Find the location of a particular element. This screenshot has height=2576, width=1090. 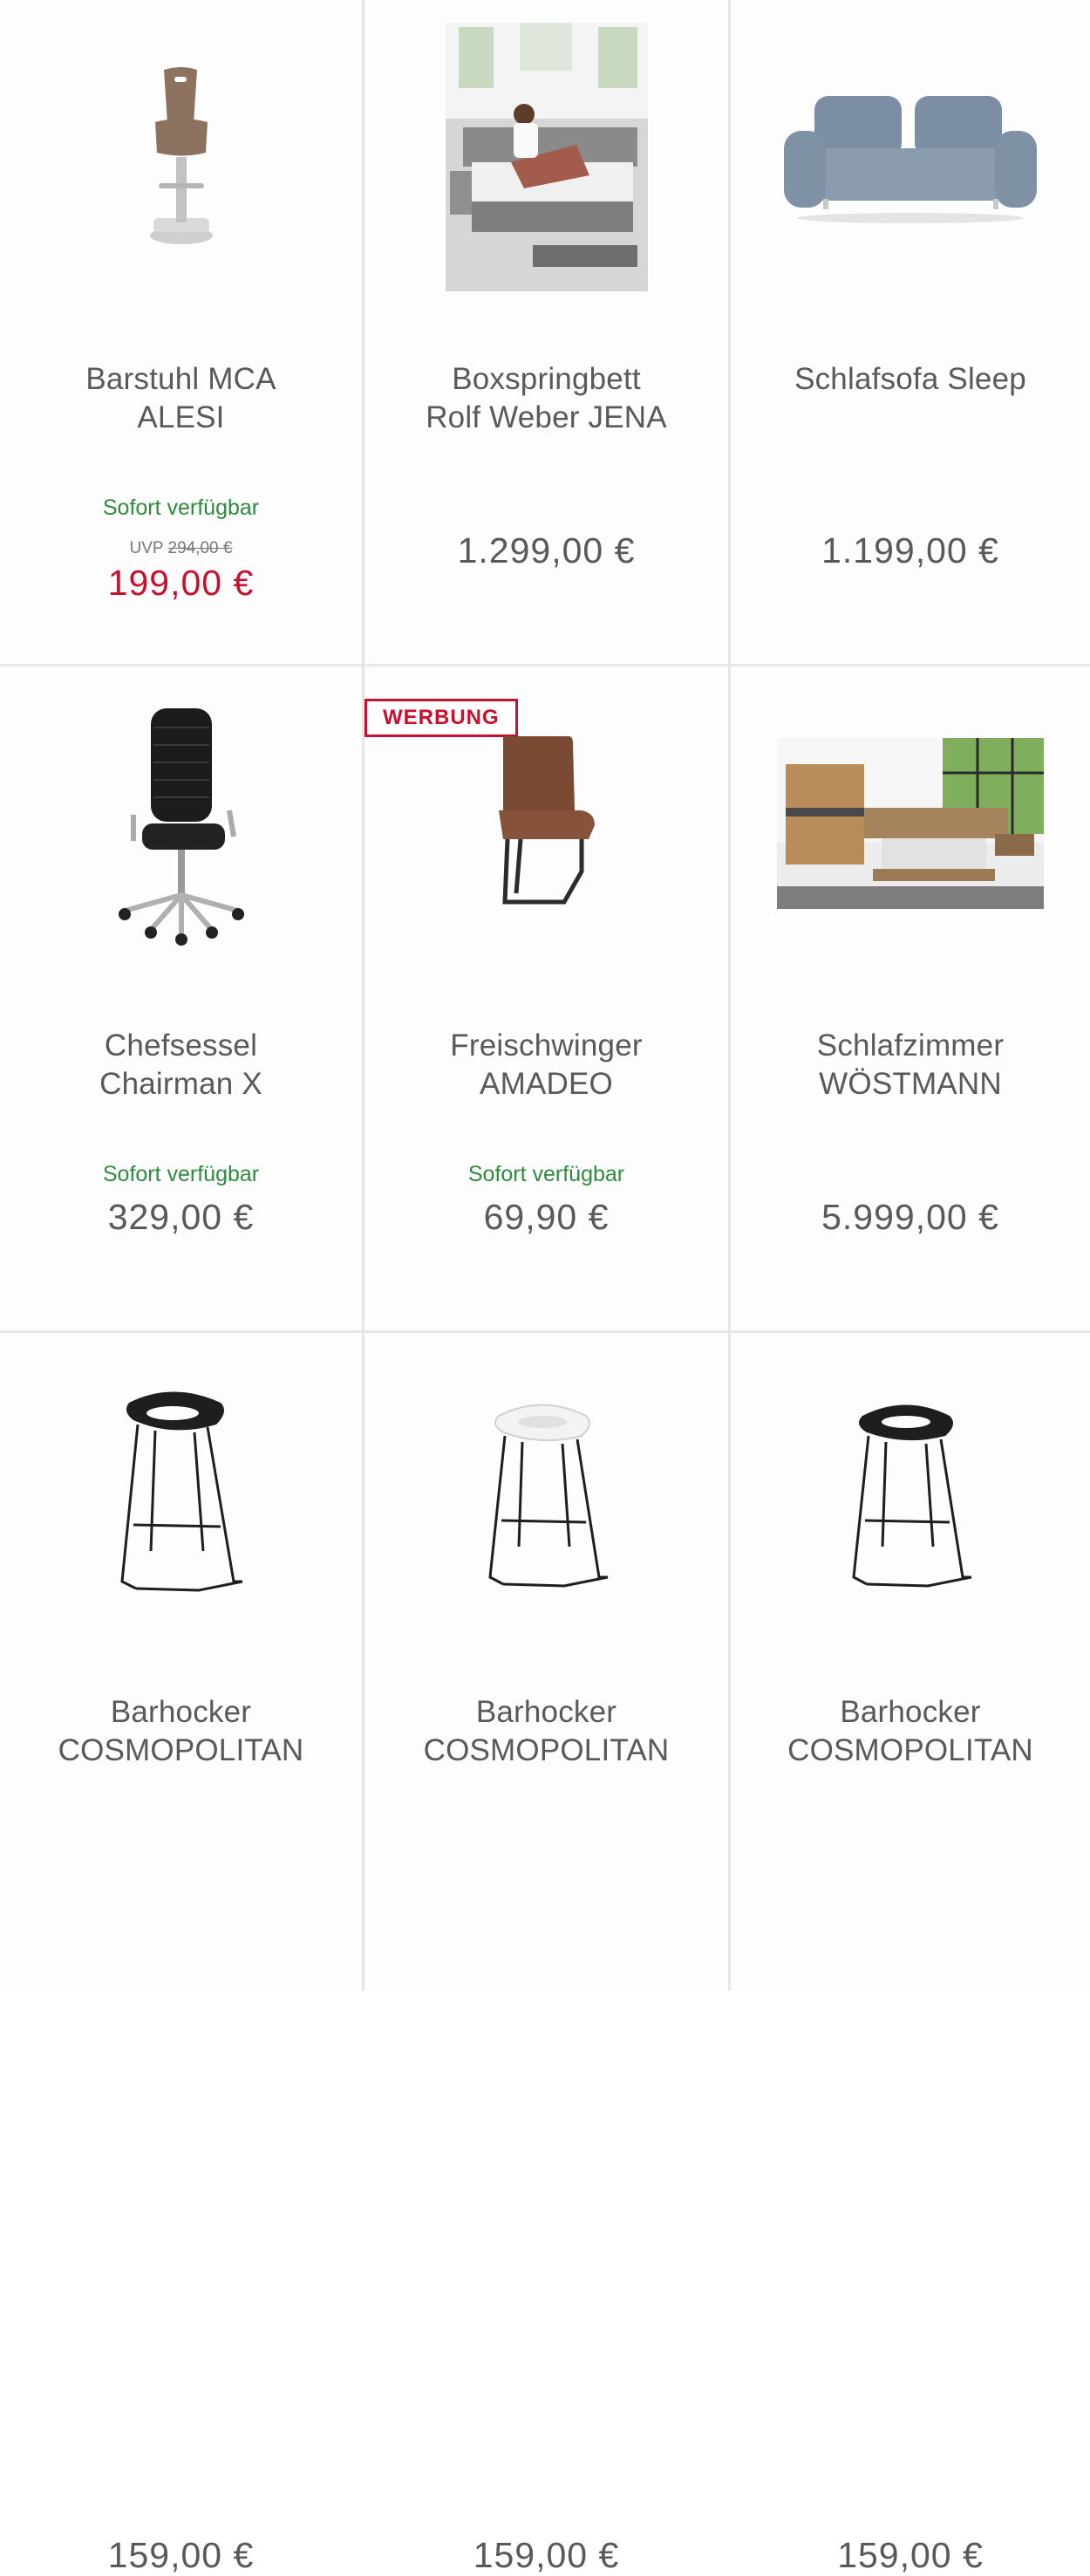

uvp-old-price: 294,00 € is located at coordinates (200, 548).